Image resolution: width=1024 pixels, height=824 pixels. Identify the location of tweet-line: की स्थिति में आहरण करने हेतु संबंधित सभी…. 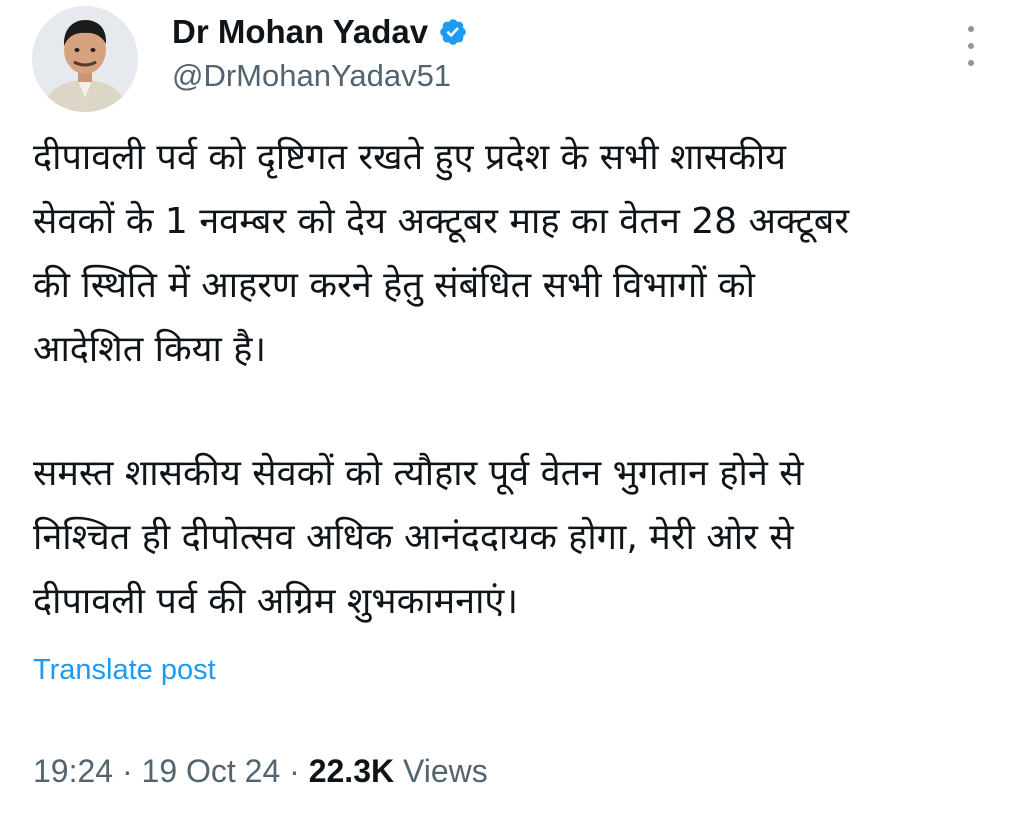
(394, 285).